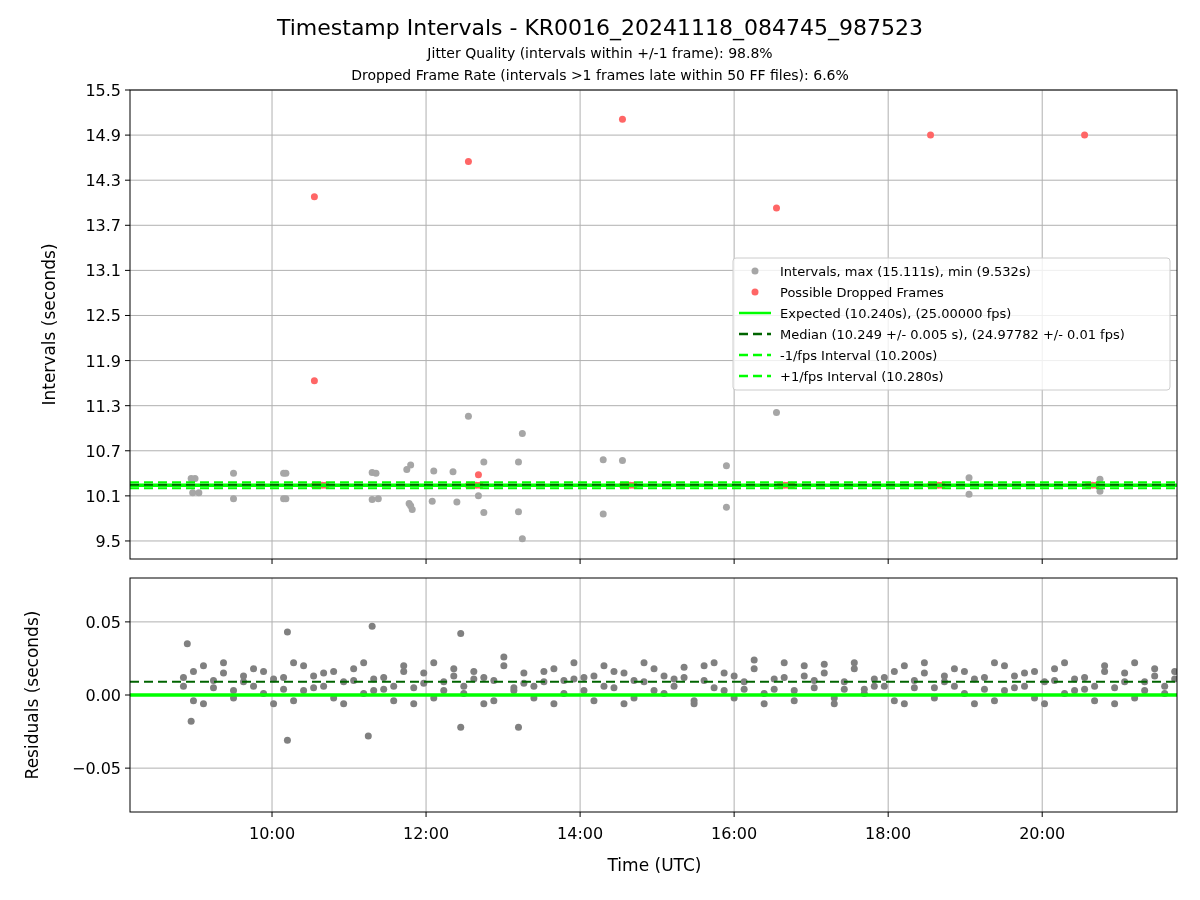 The height and width of the screenshot is (900, 1200). Describe the element at coordinates (49, 324) in the screenshot. I see `y-axis-label: Intervals (seconds)` at that location.